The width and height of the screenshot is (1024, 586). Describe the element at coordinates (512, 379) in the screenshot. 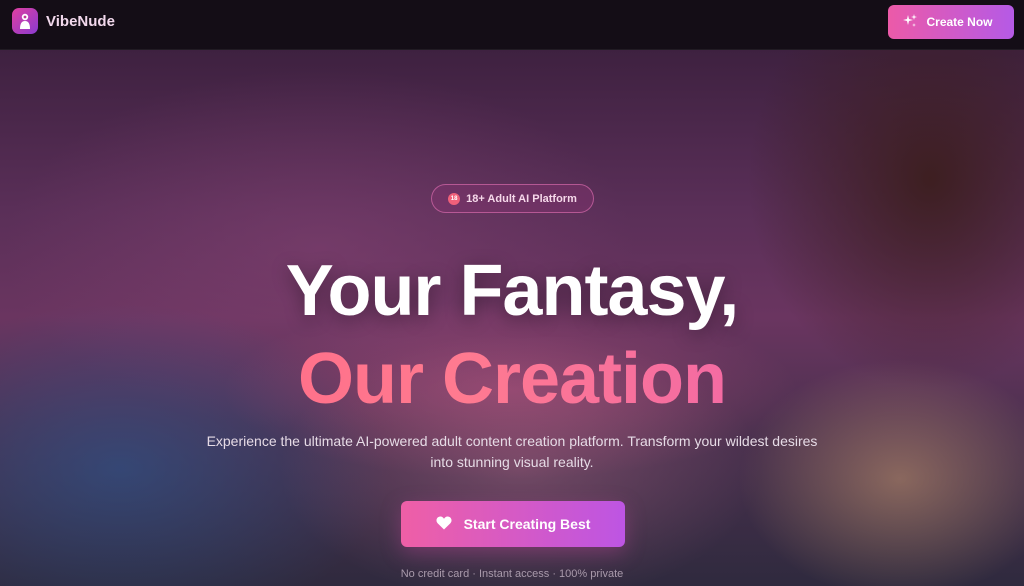

I see `hero-title-line-2: Our Creation` at that location.